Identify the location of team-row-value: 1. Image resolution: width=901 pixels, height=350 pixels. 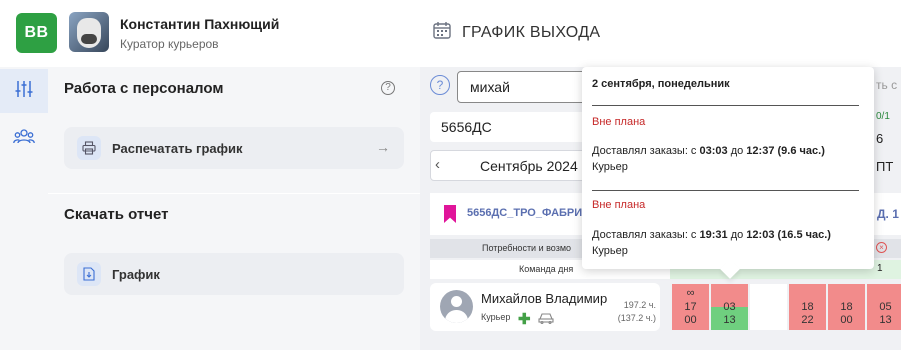
(880, 268).